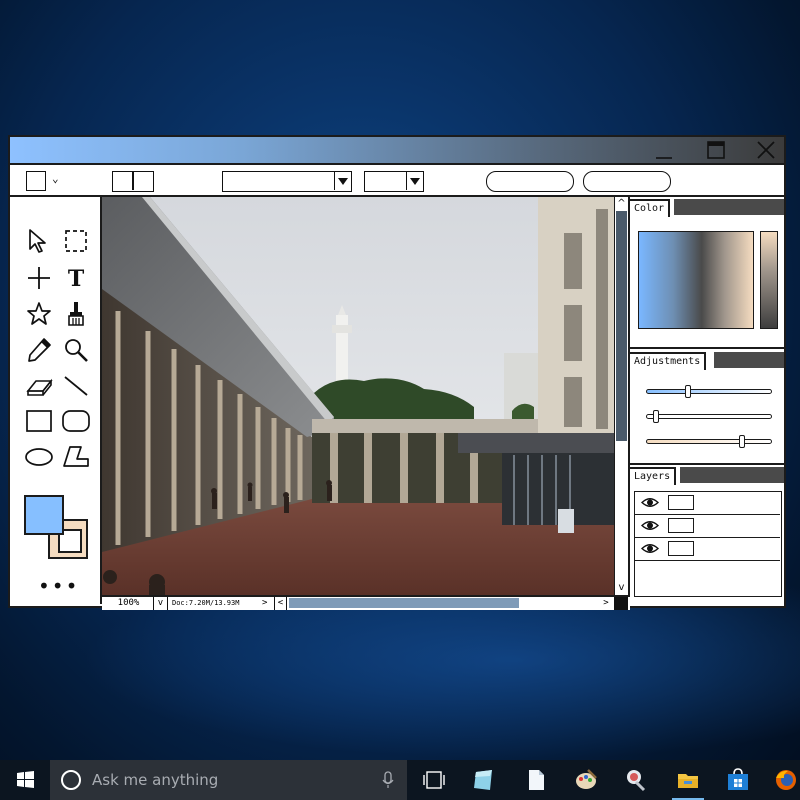  Describe the element at coordinates (397, 151) in the screenshot. I see `title-bar` at that location.